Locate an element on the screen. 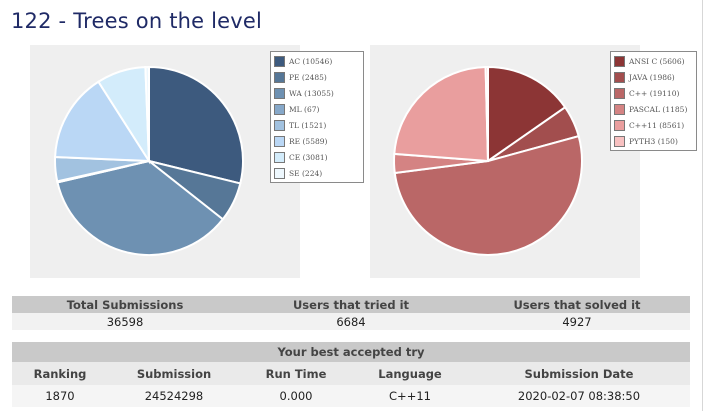 The width and height of the screenshot is (707, 411). legend-label: ML (67) is located at coordinates (304, 109).